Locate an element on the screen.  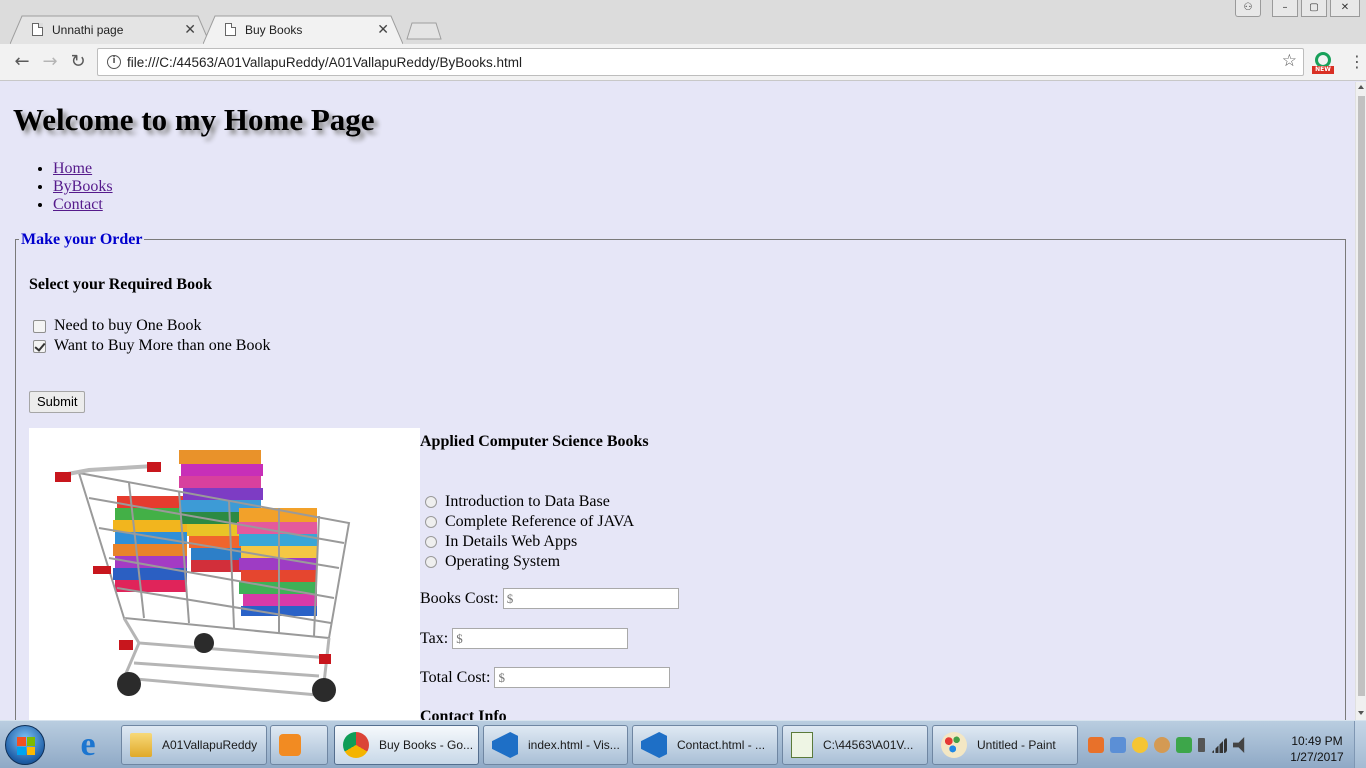
book-stack-left is located at coordinates (150, 544).